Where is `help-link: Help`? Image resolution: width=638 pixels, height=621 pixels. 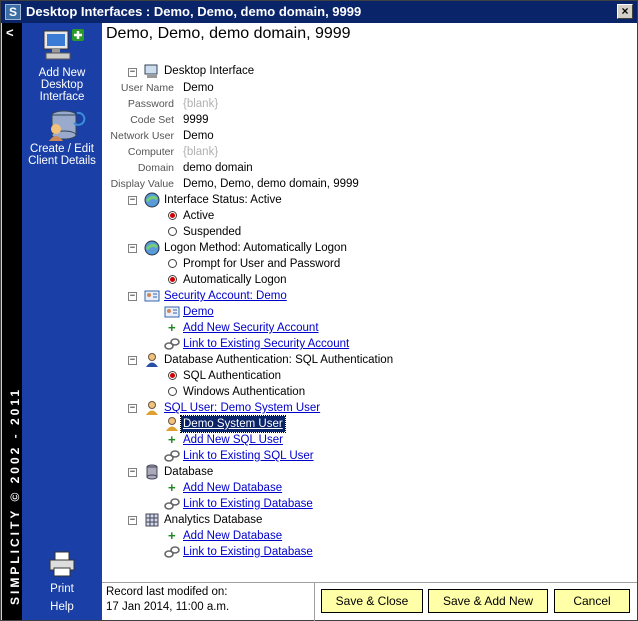 help-link: Help is located at coordinates (62, 607).